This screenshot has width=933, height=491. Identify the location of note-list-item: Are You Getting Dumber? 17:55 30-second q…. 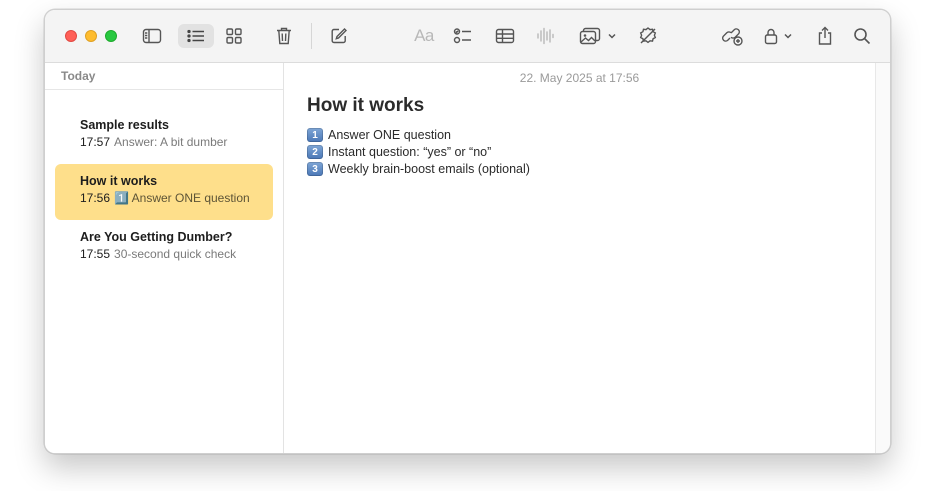
(164, 248).